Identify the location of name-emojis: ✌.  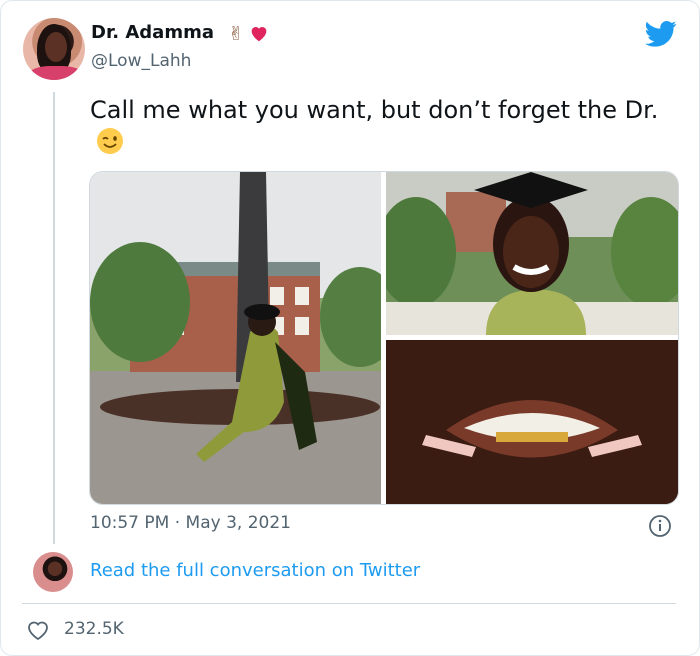
(249, 34).